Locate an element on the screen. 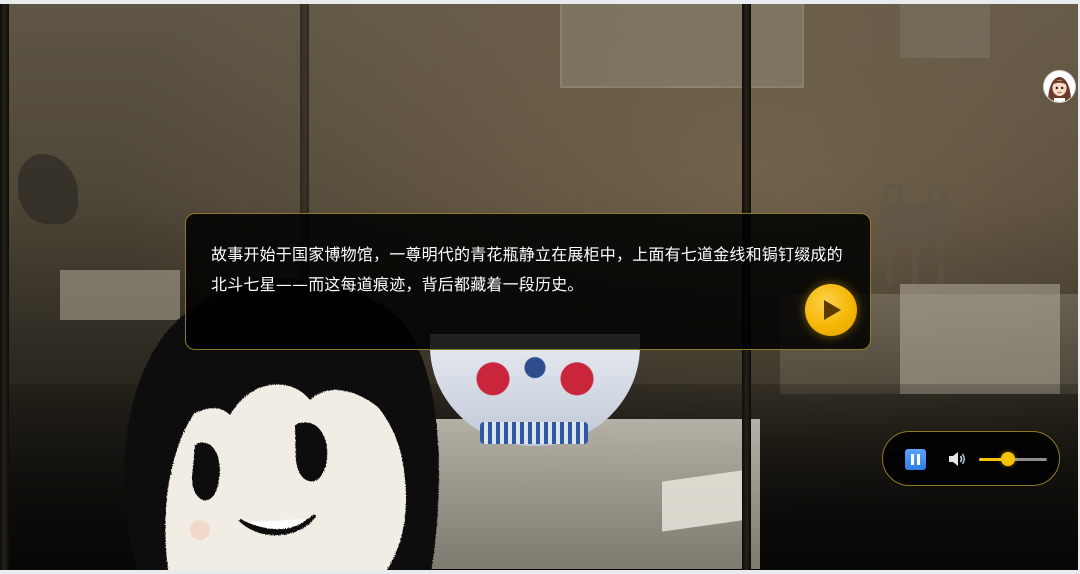  user-avatar-icon is located at coordinates (1059, 86).